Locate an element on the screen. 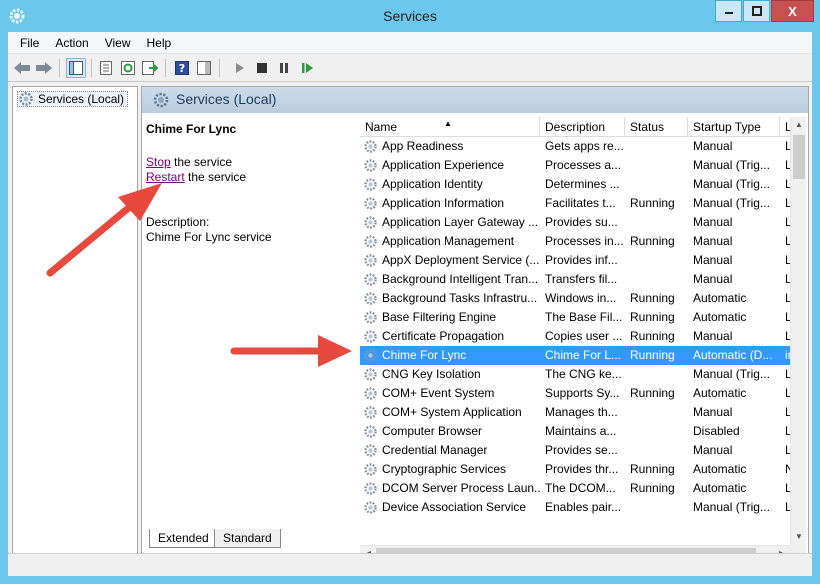 This screenshot has width=820, height=584. menu-view: View is located at coordinates (118, 43).